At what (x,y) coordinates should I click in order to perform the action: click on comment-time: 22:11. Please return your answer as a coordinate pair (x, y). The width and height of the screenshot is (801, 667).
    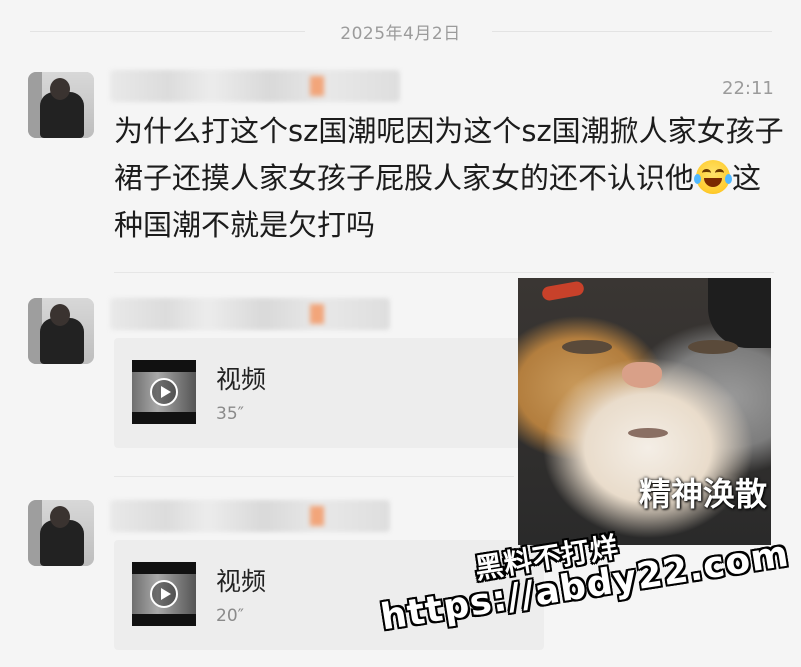
    Looking at the image, I should click on (748, 88).